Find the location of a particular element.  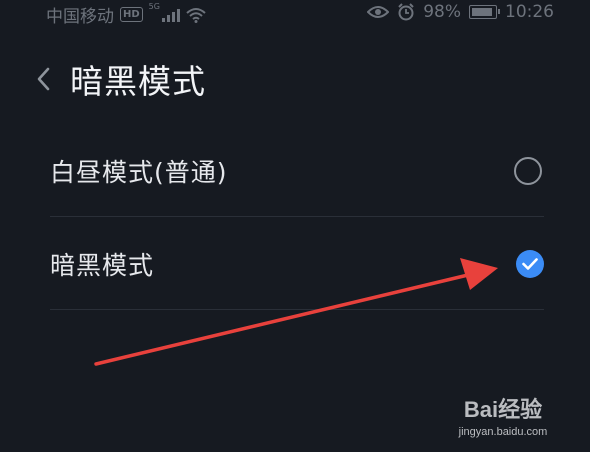

watermark: Bai经验 jingyan.baidu.com is located at coordinates (503, 415).